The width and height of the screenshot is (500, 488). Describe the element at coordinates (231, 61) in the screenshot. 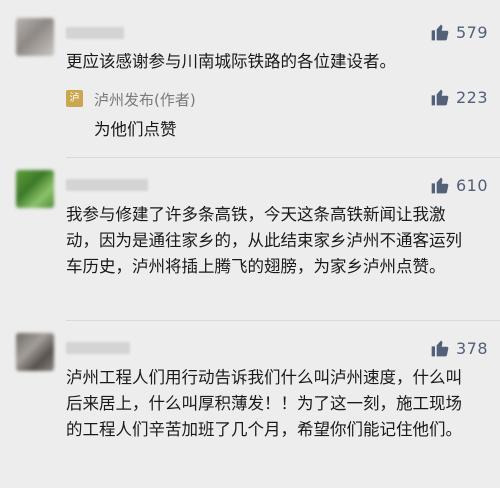

I see `comment-text: 更应该感谢参与川南城际铁路的各位建设者。` at that location.